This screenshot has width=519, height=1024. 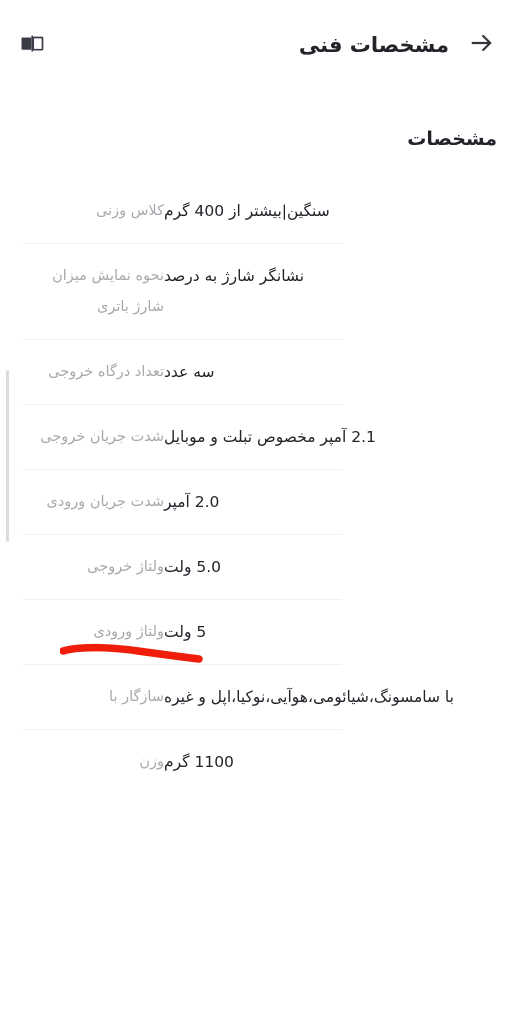 I want to click on spec-value: 5.0 ولت, so click(x=193, y=566).